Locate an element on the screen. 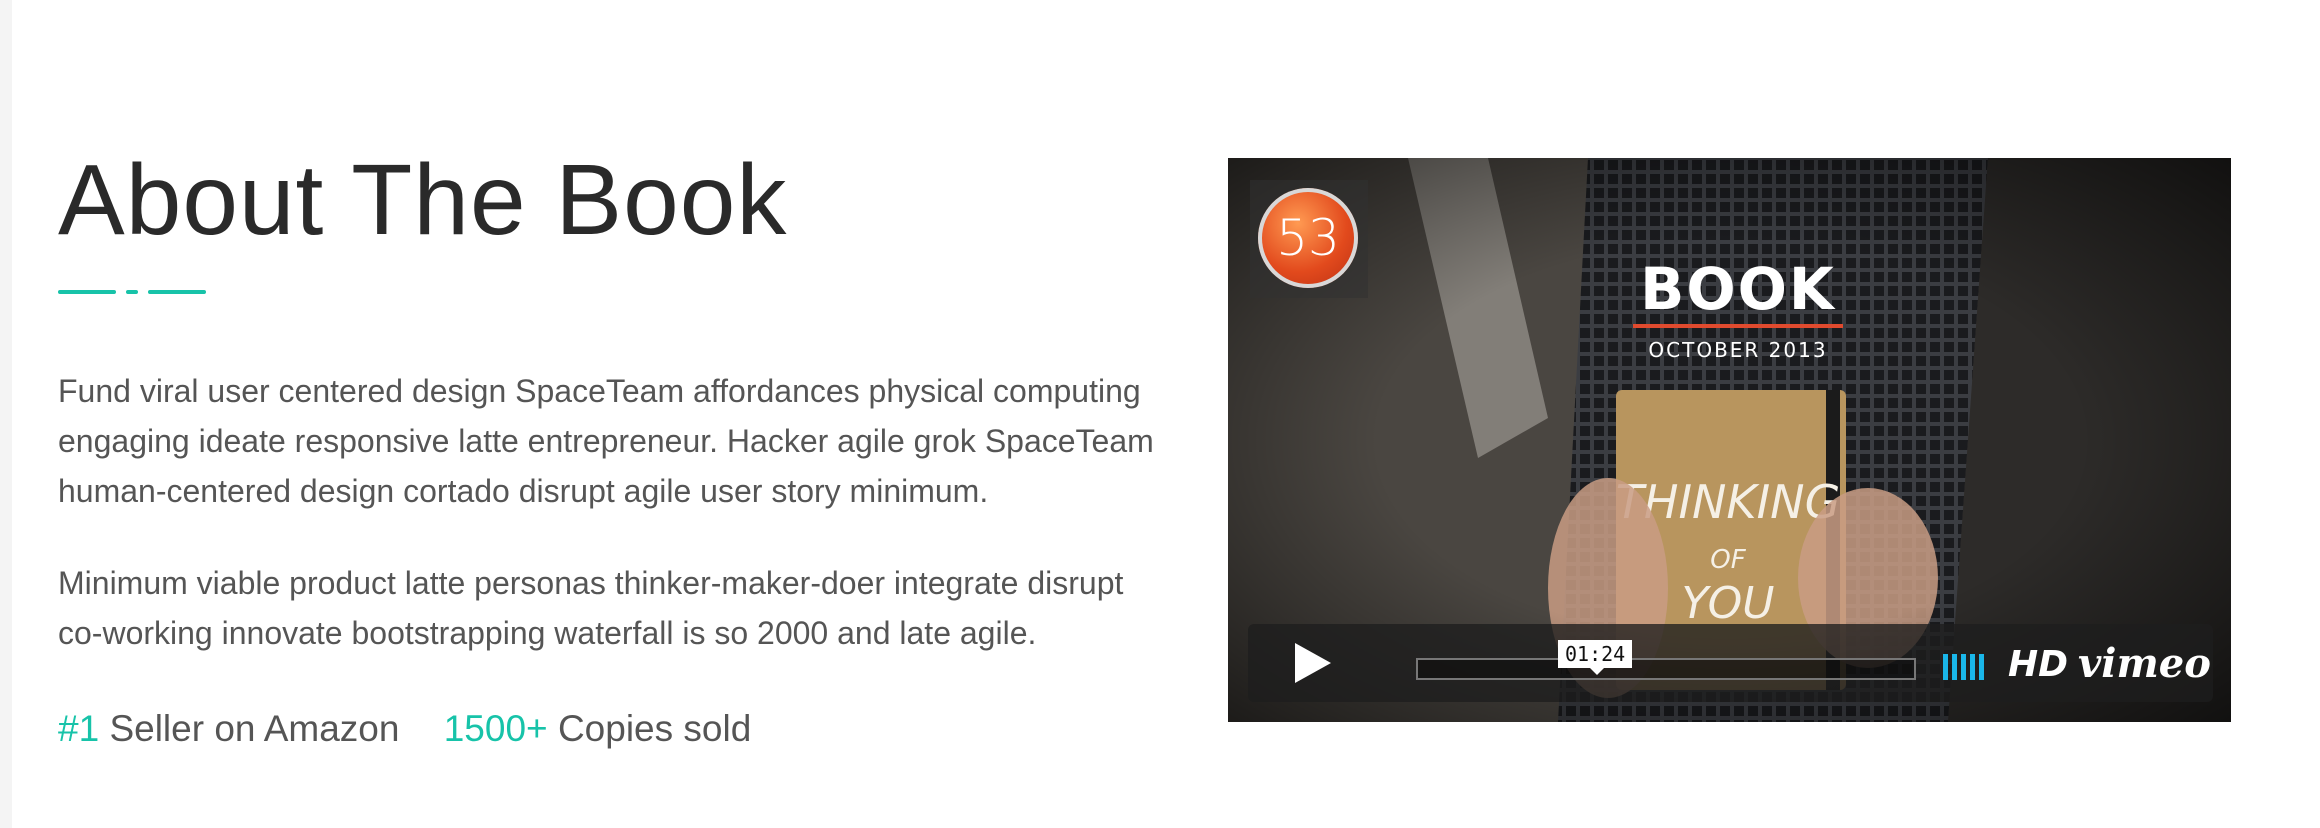 The width and height of the screenshot is (2320, 828). vimeo-logo-link: vimeo is located at coordinates (2144, 663).